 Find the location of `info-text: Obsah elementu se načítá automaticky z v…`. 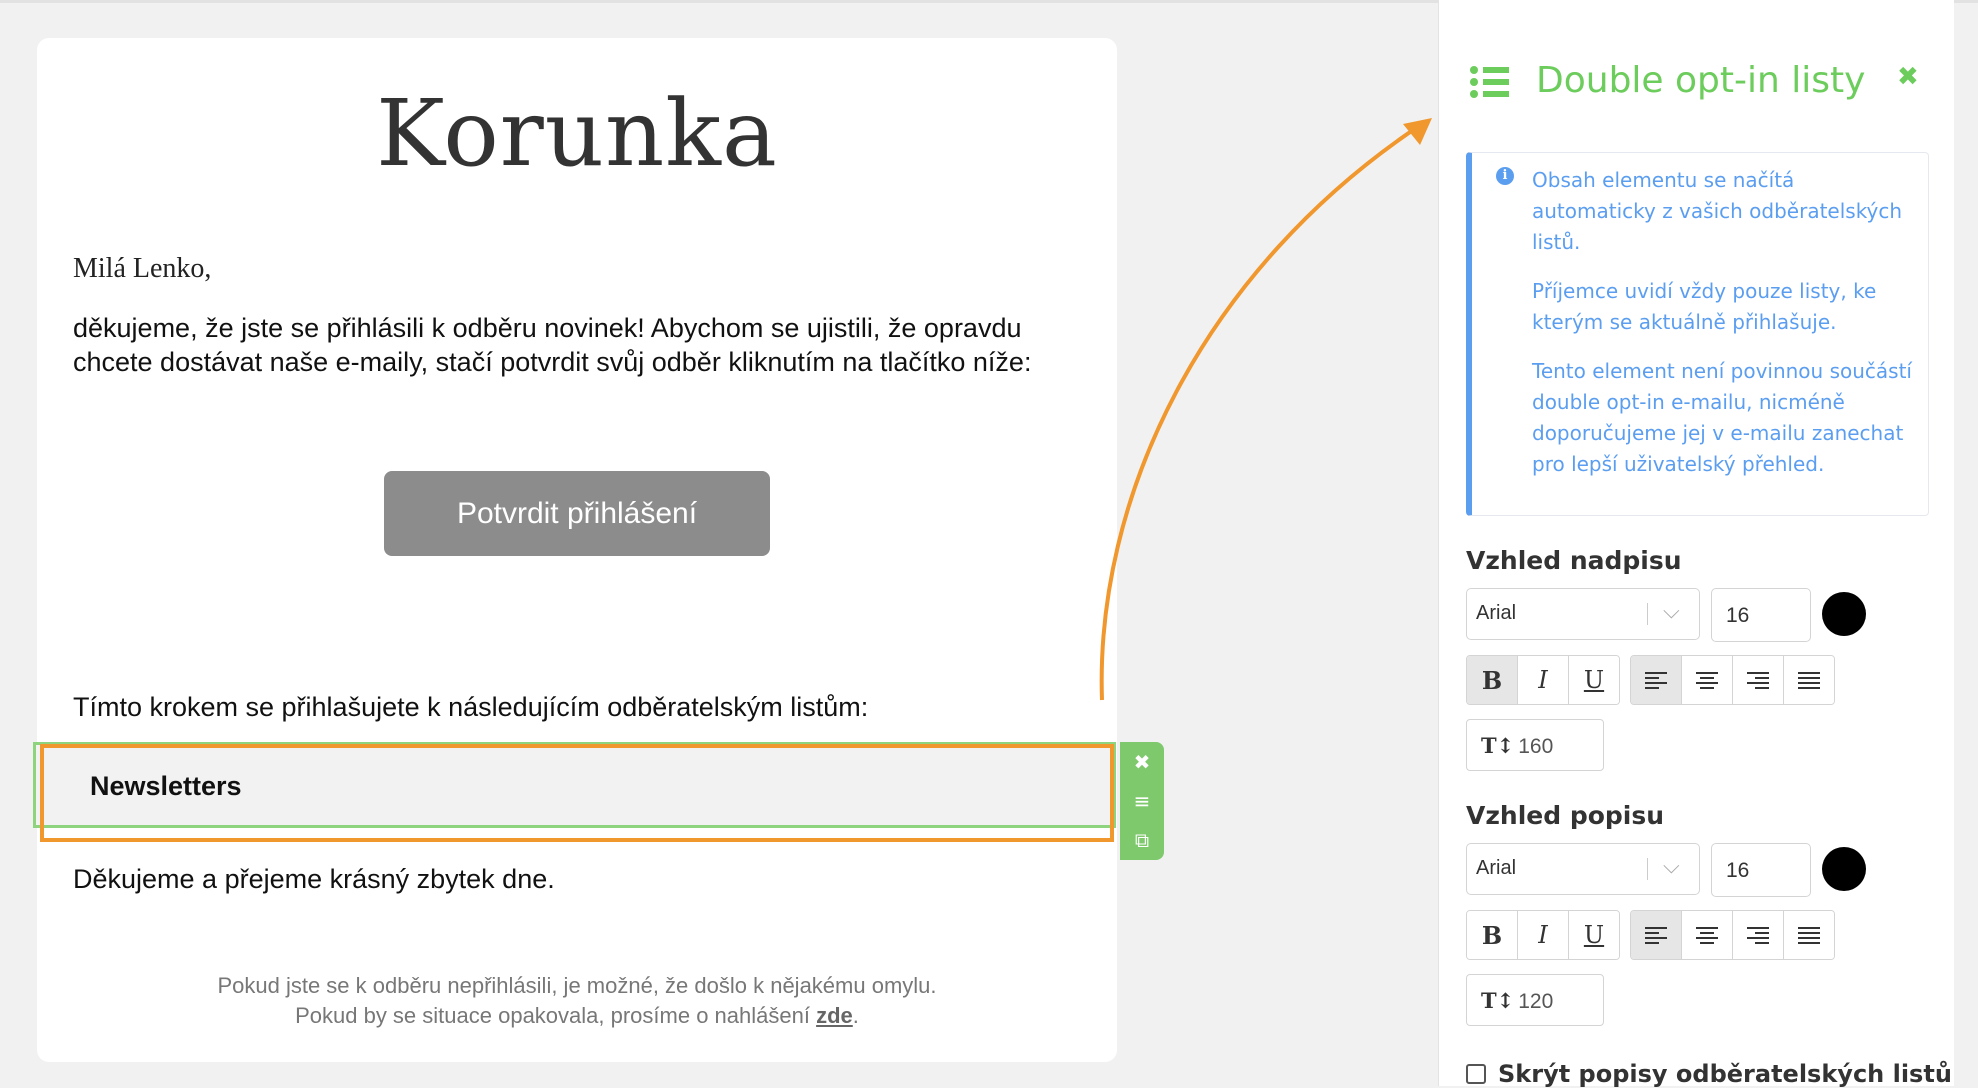

info-text: Obsah elementu se načítá automaticky z v… is located at coordinates (1724, 331).